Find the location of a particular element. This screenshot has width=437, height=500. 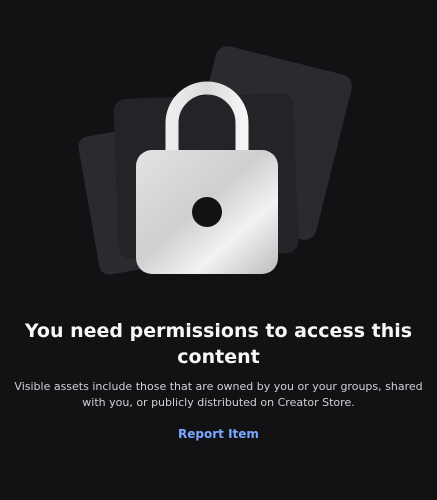

report-item-link: Report Item is located at coordinates (218, 434).